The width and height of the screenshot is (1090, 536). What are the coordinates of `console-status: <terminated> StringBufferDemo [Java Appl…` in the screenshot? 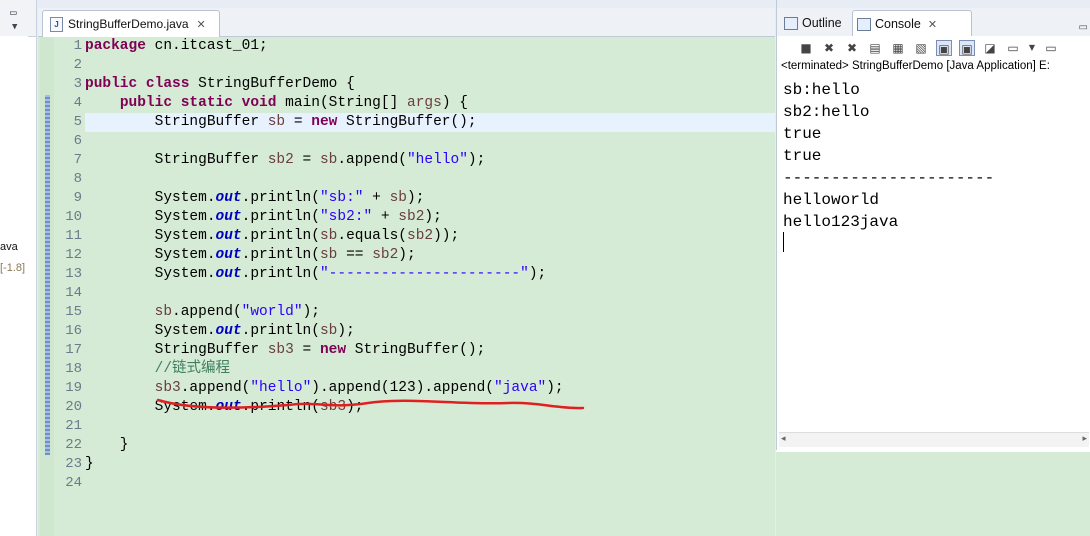 It's located at (915, 66).